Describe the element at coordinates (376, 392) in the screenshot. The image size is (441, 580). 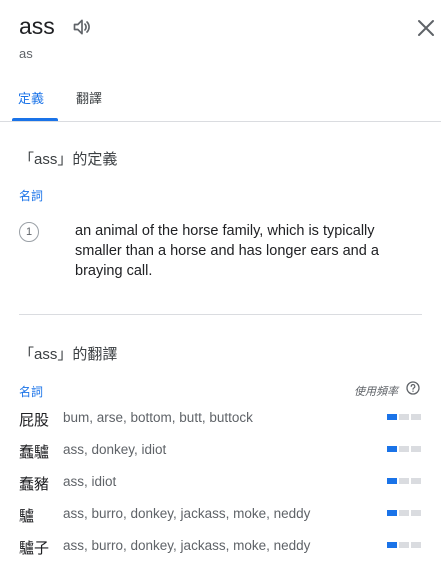
I see `frequency-label: 使用頻率` at that location.